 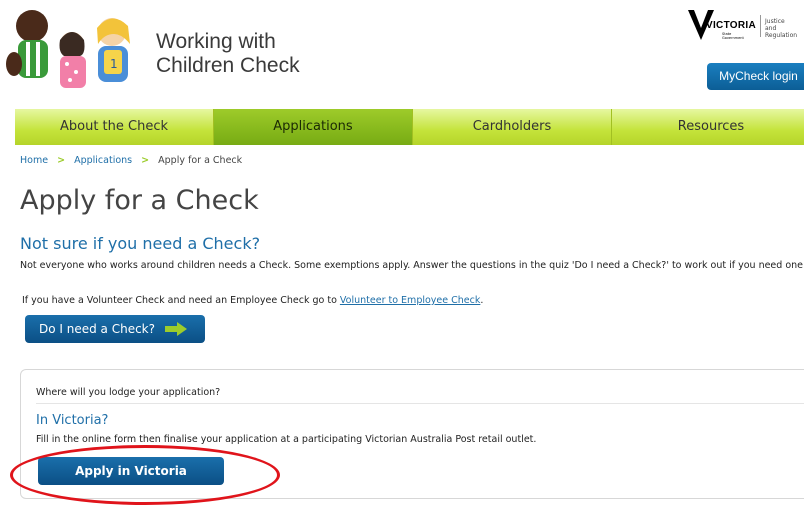 What do you see at coordinates (103, 160) in the screenshot?
I see `breadcrumb-applications: Applications` at bounding box center [103, 160].